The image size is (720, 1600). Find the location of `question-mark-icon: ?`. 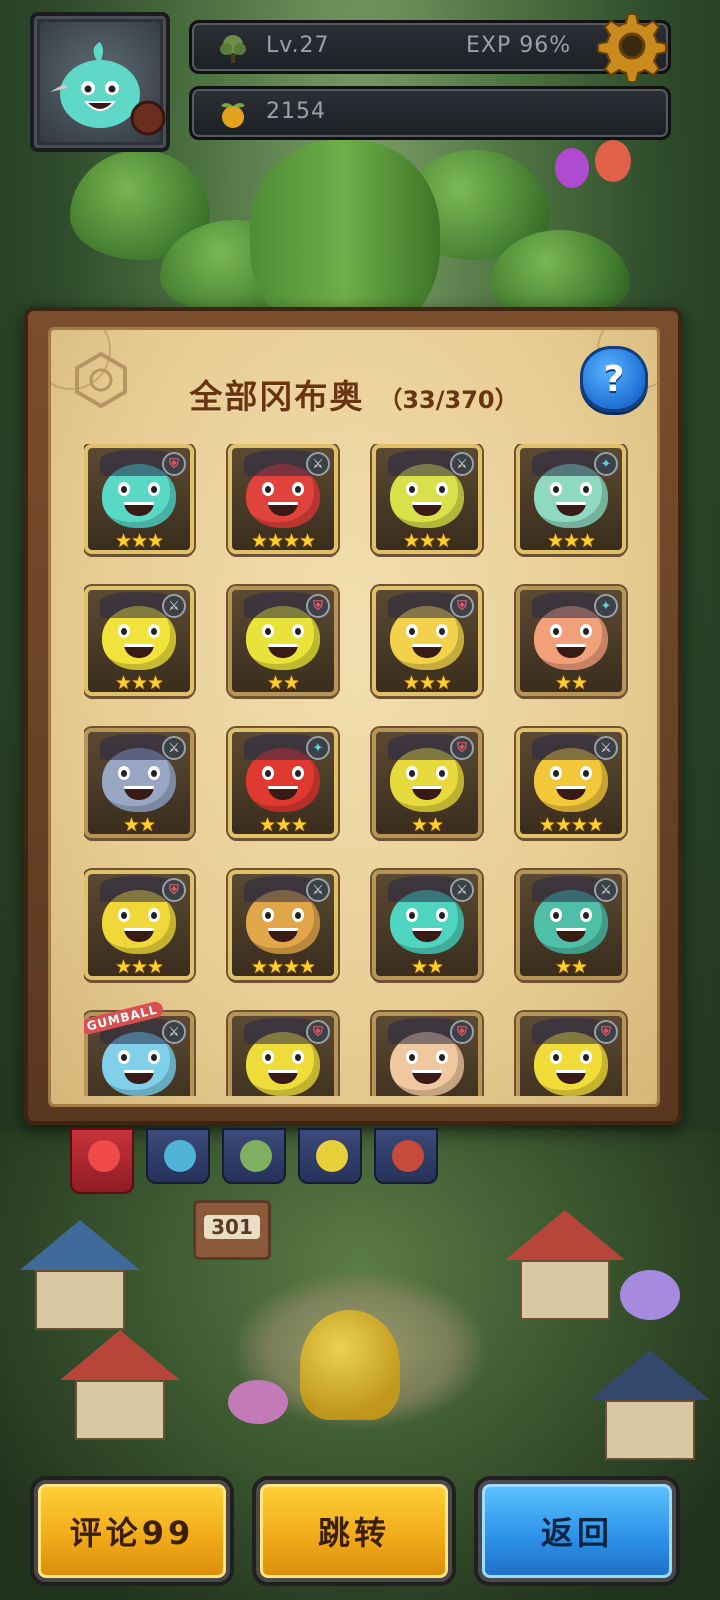

question-mark-icon: ? is located at coordinates (614, 379).